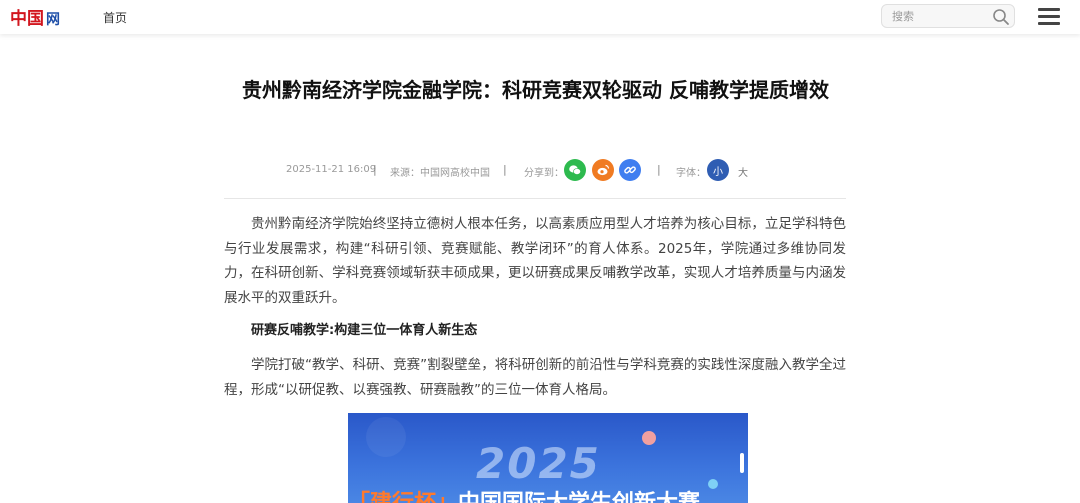  I want to click on weibo-icon, so click(603, 170).